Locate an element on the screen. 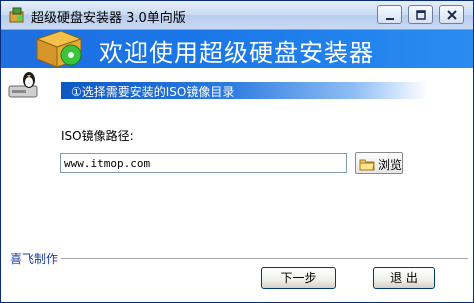 The image size is (474, 303). folder-icon is located at coordinates (367, 165).